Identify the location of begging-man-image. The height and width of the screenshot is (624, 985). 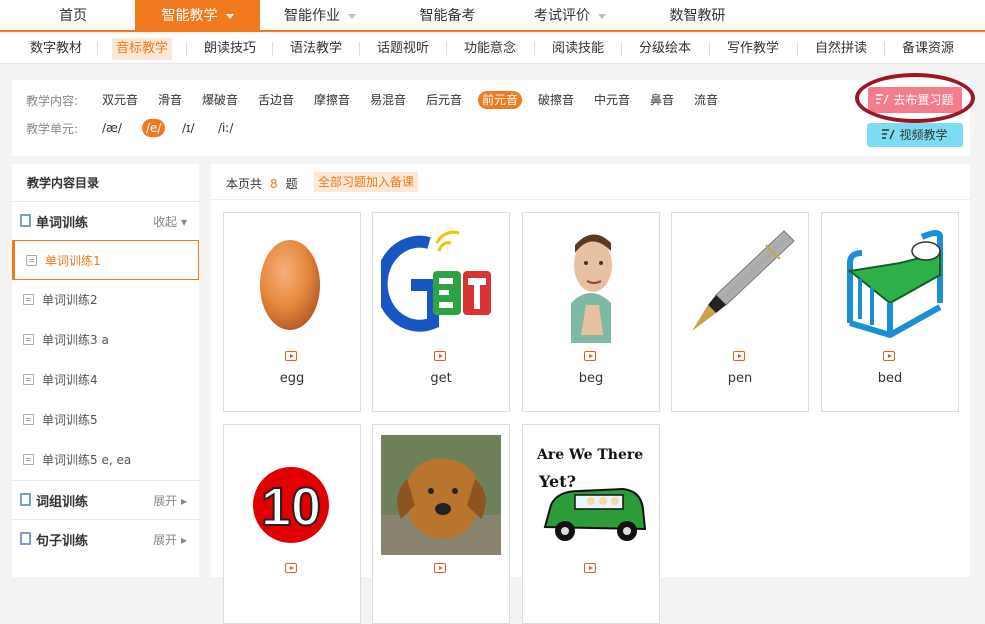
(591, 288).